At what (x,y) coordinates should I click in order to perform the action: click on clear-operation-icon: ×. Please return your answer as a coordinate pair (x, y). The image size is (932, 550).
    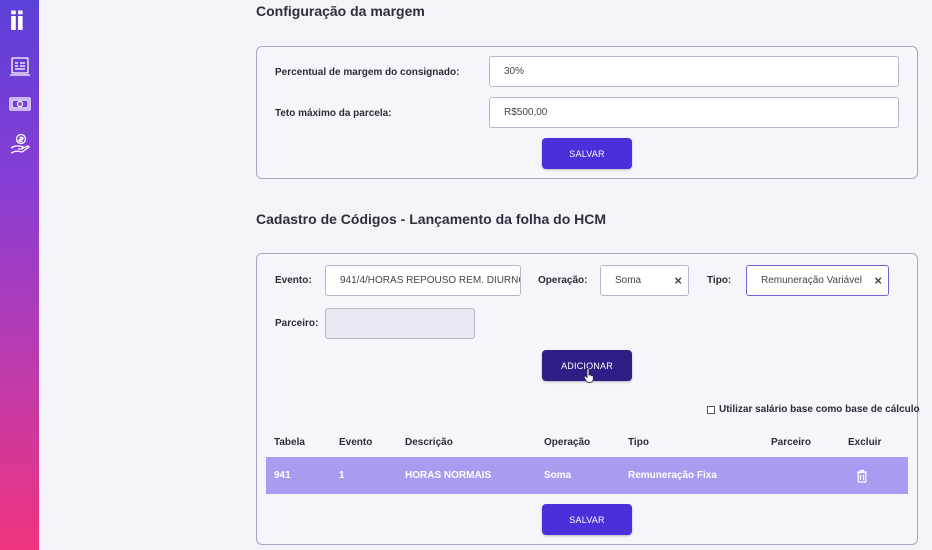
    Looking at the image, I should click on (678, 280).